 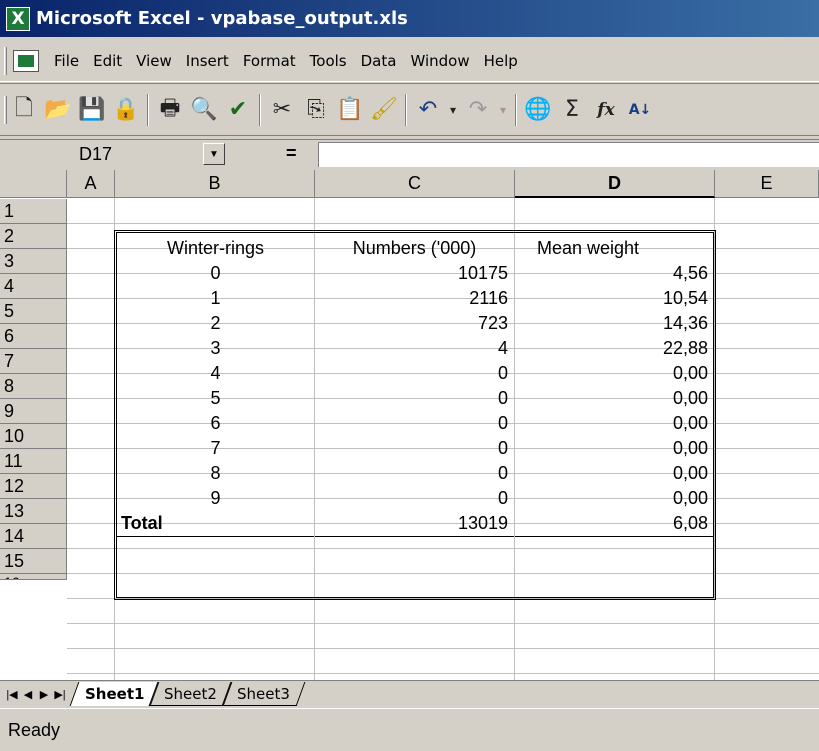 I want to click on column-header-d: D, so click(x=615, y=184).